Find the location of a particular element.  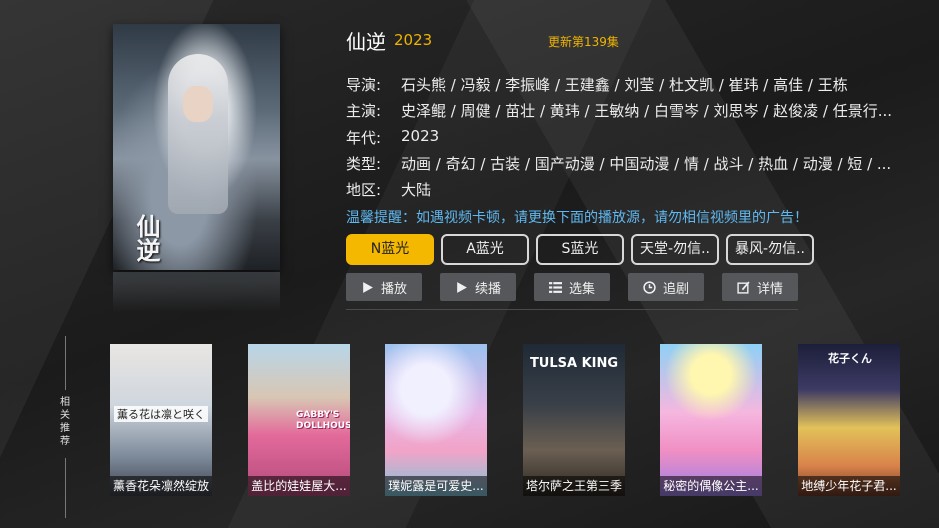

poster-face is located at coordinates (198, 104).